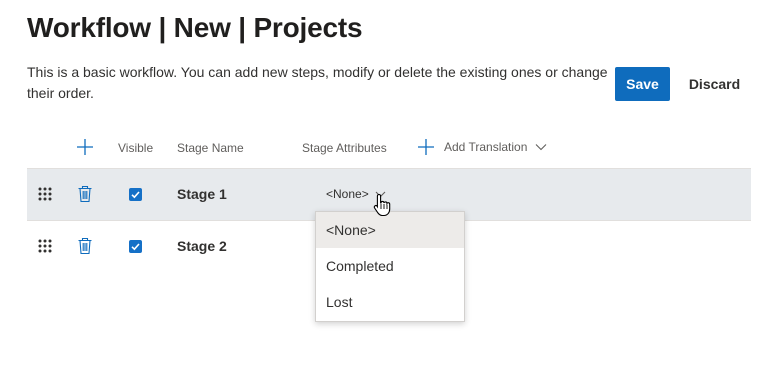  I want to click on save-button: Save, so click(642, 84).